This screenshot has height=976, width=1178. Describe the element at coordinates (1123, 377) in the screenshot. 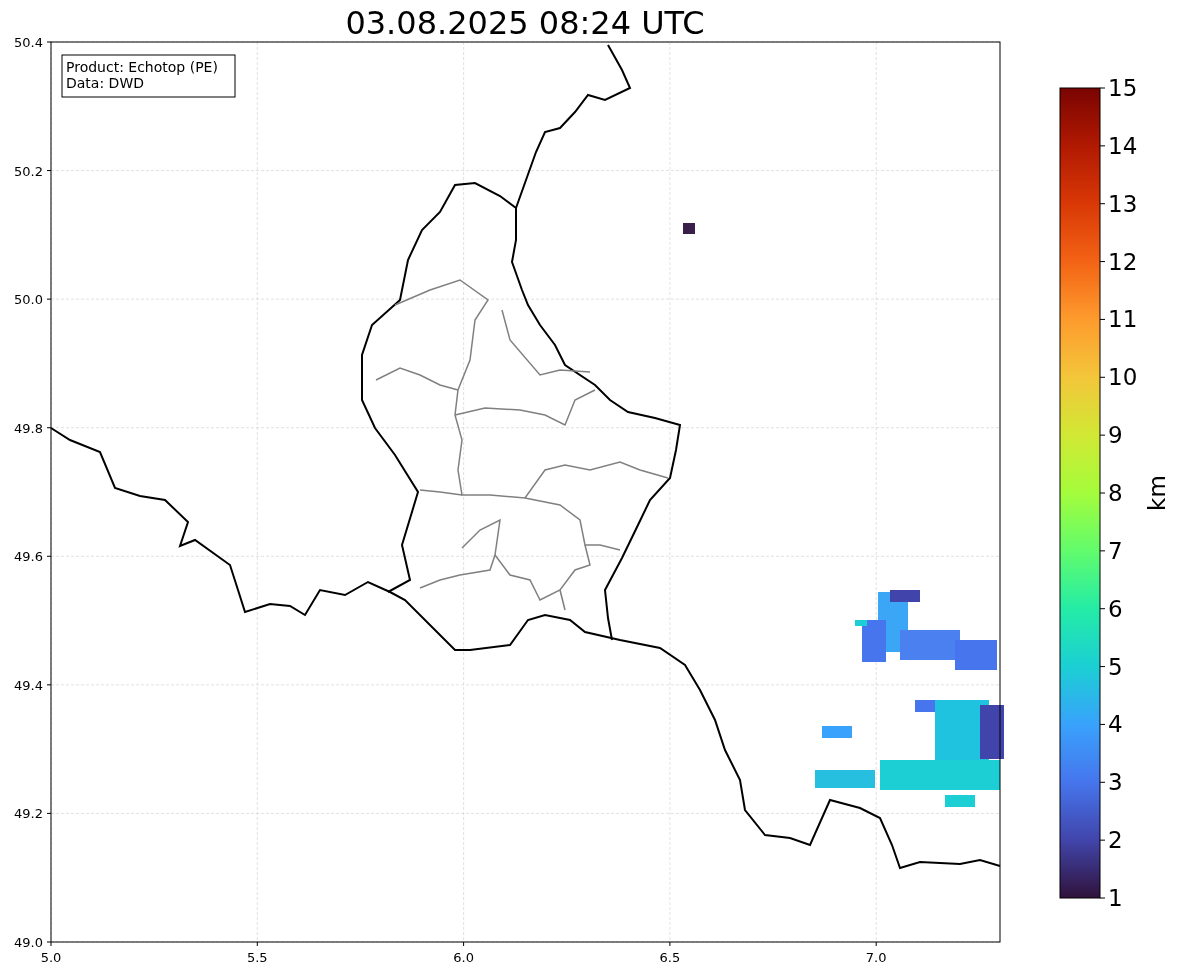

I see `colorbar-tick-label: 10` at that location.